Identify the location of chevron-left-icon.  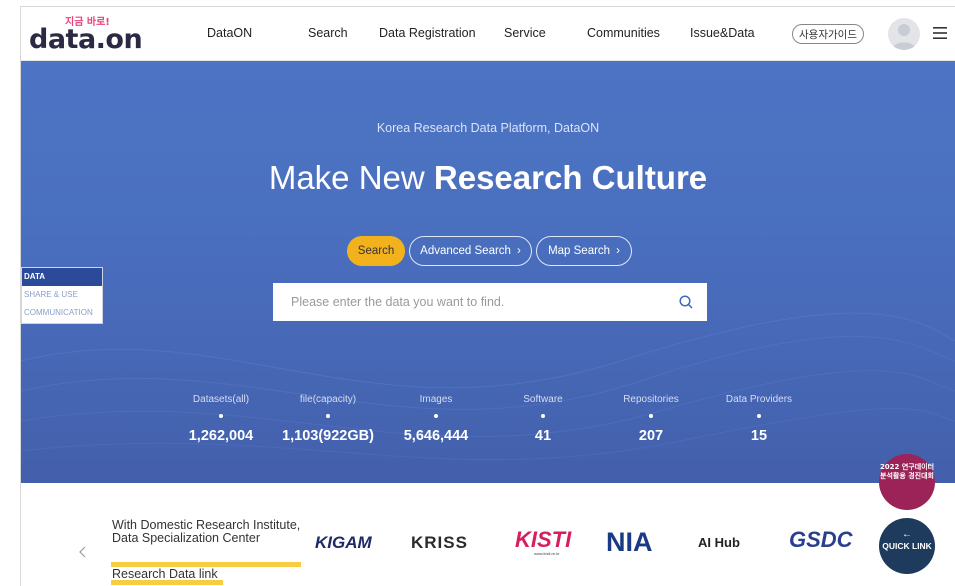
(83, 552).